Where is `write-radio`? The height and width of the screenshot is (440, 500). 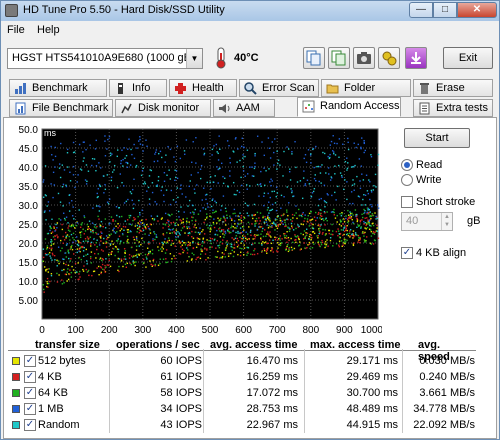
write-radio is located at coordinates (407, 180).